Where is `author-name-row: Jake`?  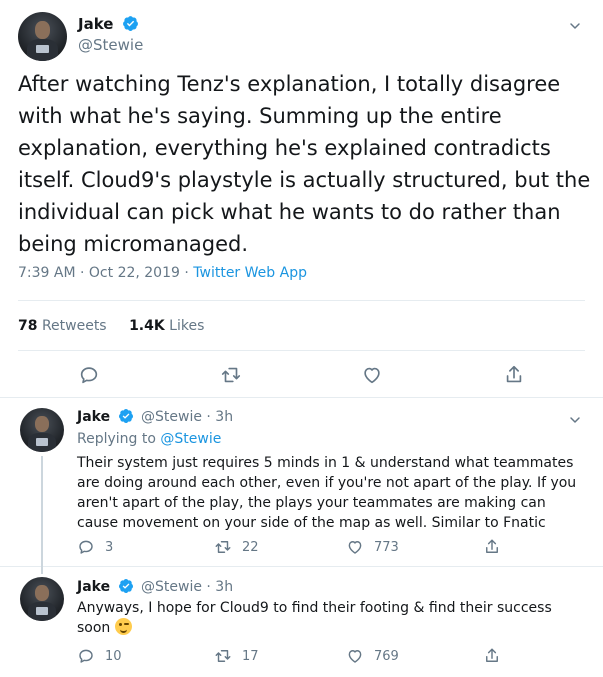 author-name-row: Jake is located at coordinates (108, 23).